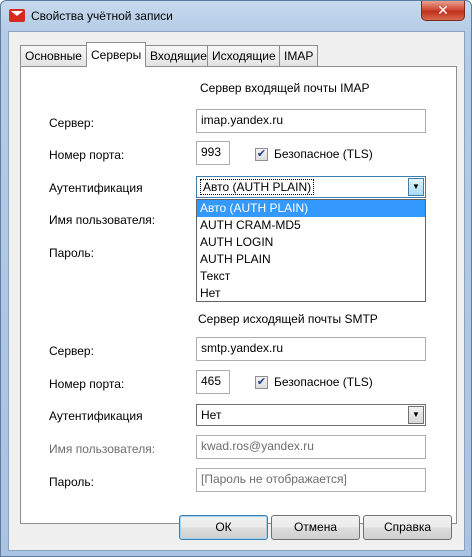 This screenshot has height=557, width=472. Describe the element at coordinates (261, 382) in the screenshot. I see `outgoing-secure-checkbox: ✔` at that location.